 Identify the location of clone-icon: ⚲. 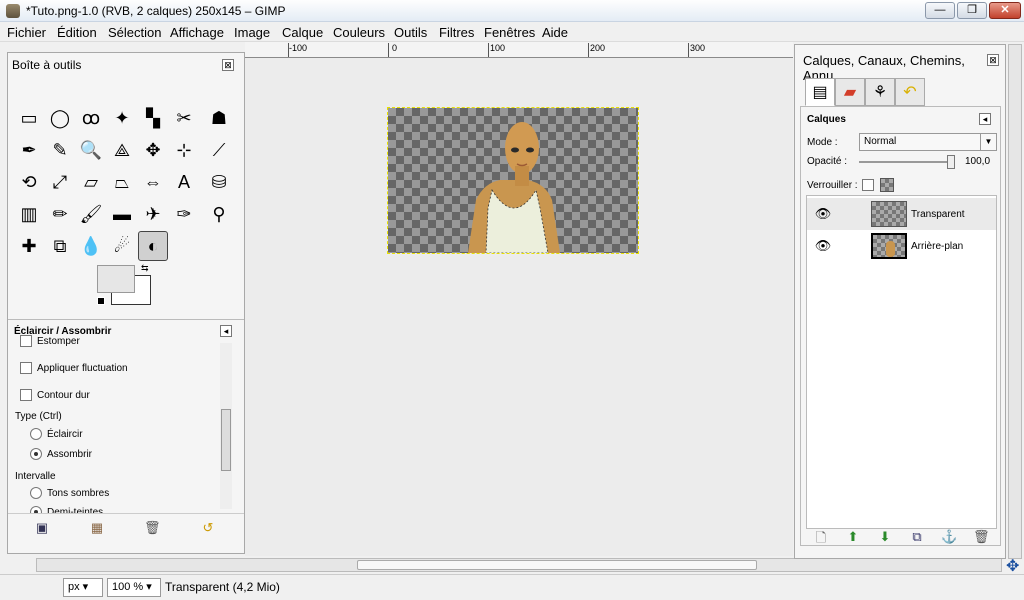
(219, 214).